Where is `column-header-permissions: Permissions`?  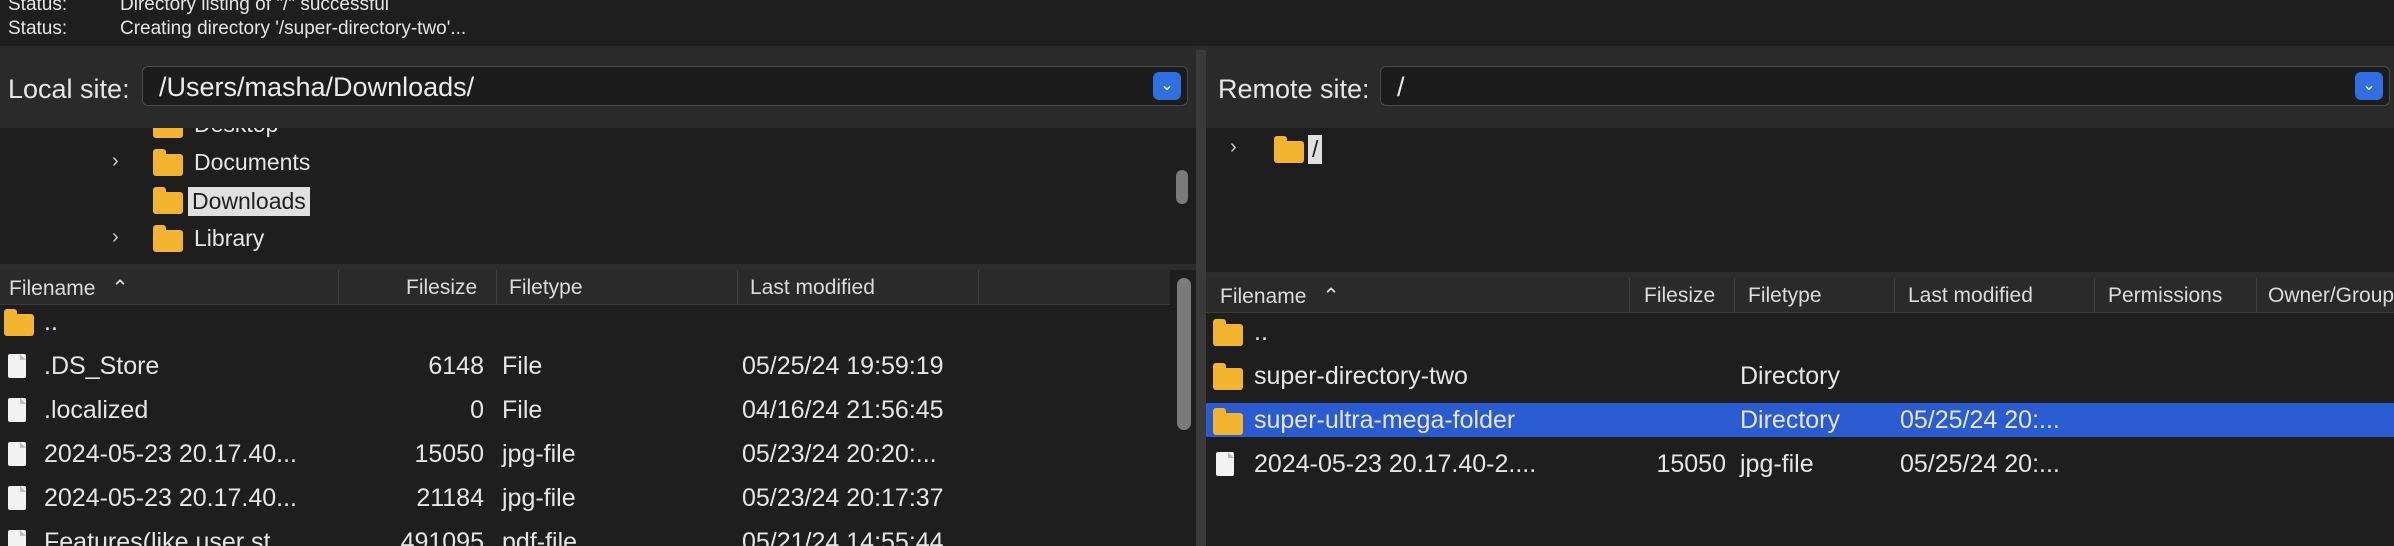
column-header-permissions: Permissions is located at coordinates (2165, 296).